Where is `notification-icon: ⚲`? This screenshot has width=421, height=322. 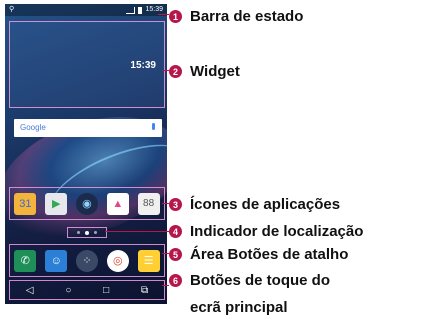
notification-icon: ⚲ is located at coordinates (12, 9).